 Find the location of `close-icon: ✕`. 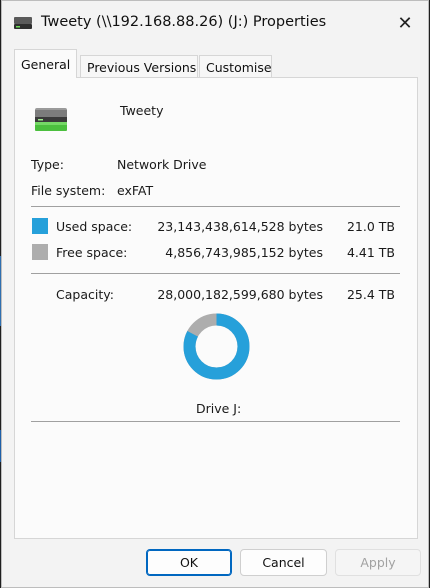

close-icon: ✕ is located at coordinates (405, 23).